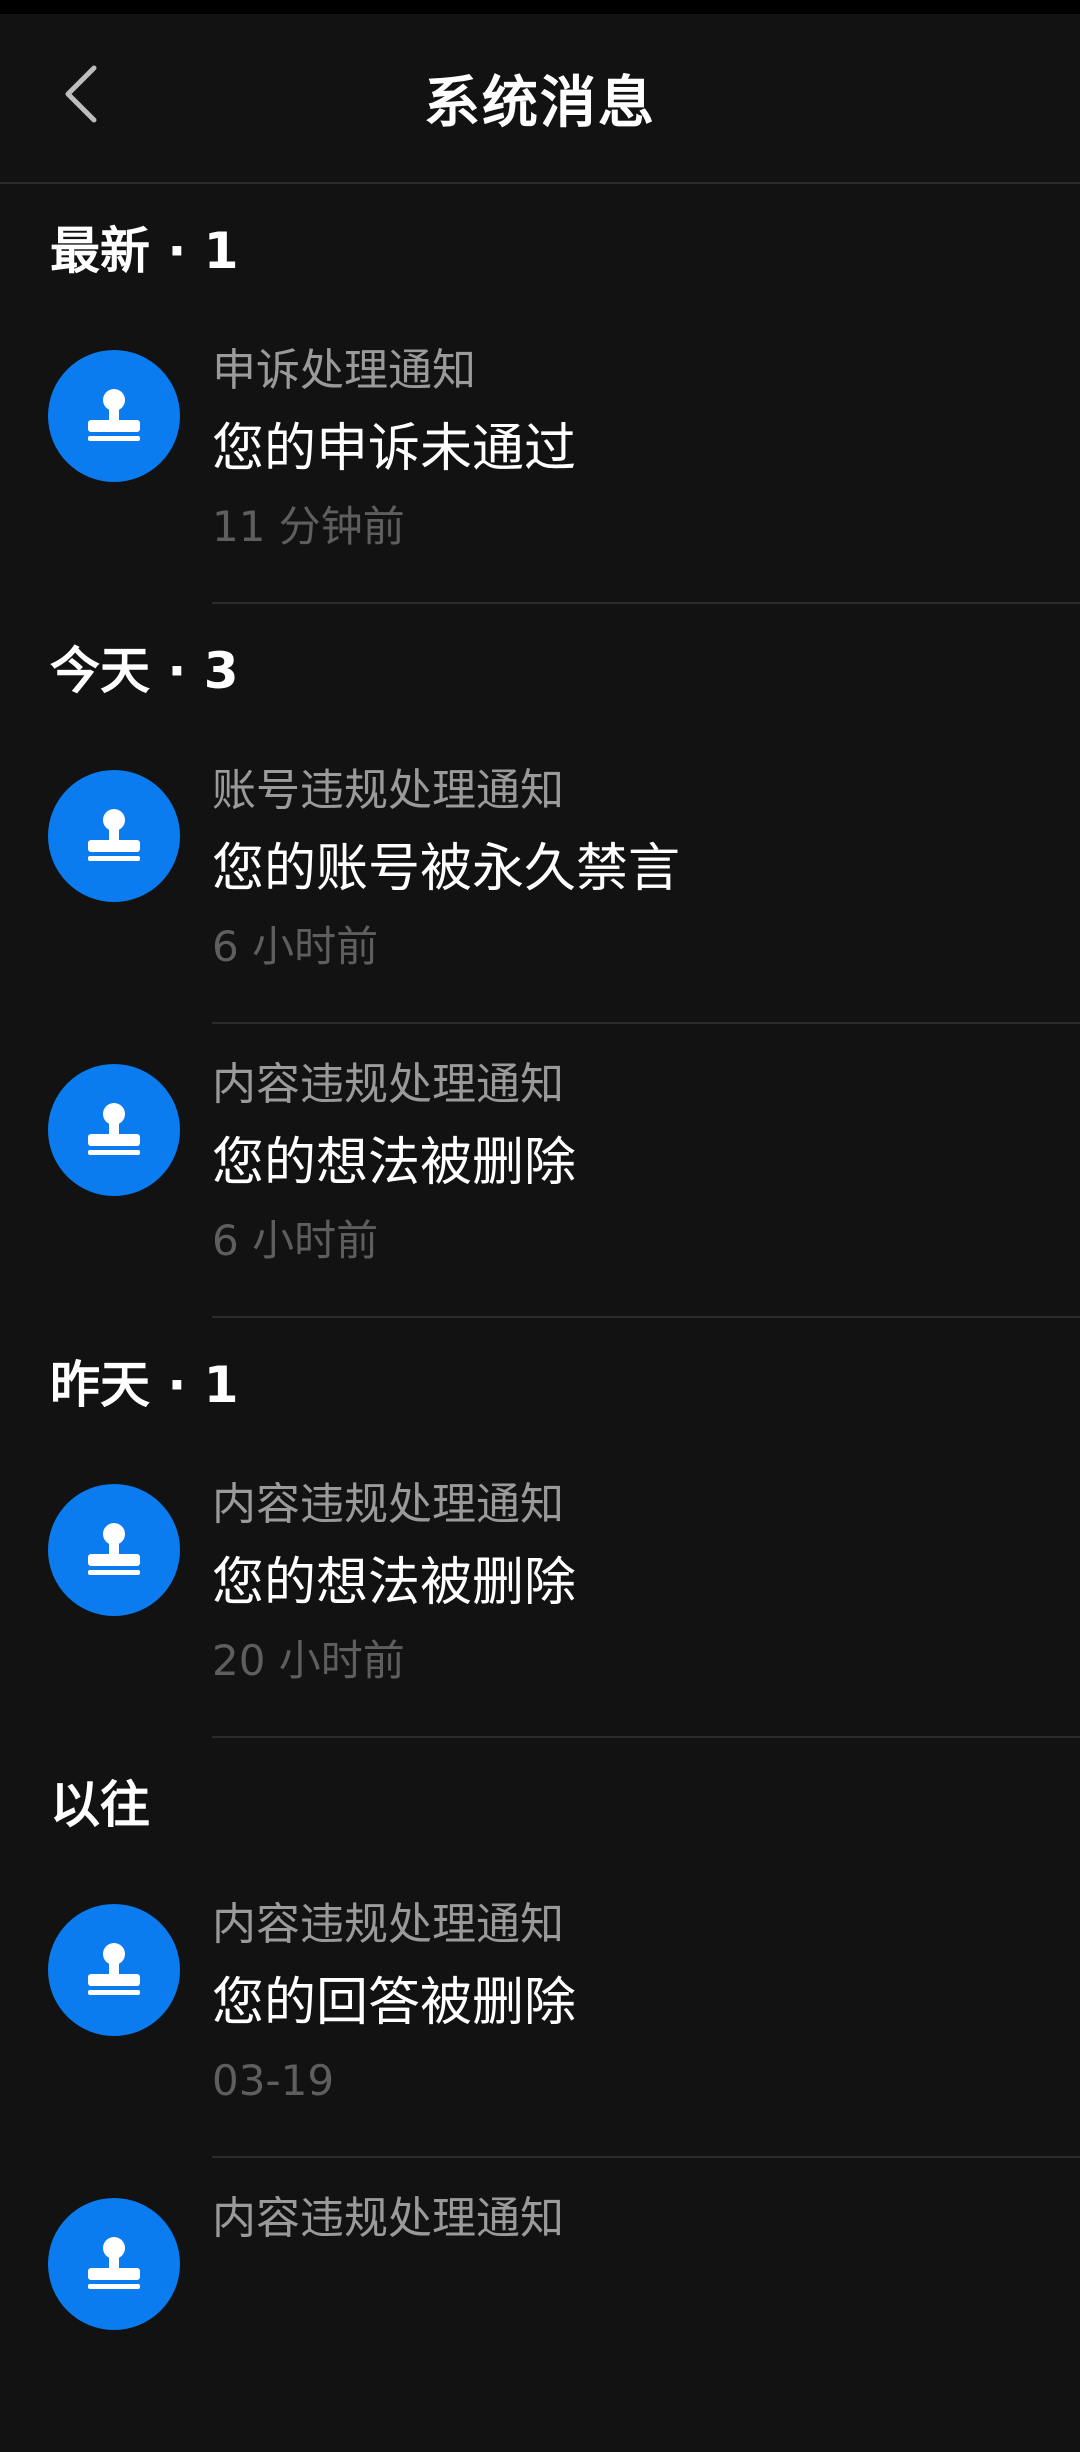  I want to click on section-header-yesterday: 昨天 · 1, so click(144, 1385).